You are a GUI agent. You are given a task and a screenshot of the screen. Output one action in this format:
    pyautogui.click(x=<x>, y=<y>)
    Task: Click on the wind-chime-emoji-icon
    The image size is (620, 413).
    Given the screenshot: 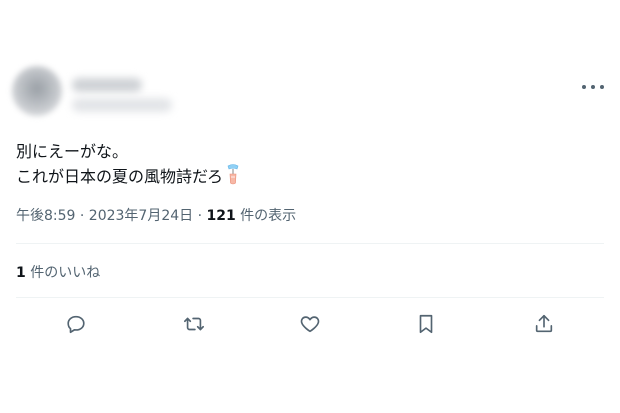 What is the action you would take?
    pyautogui.click(x=233, y=178)
    